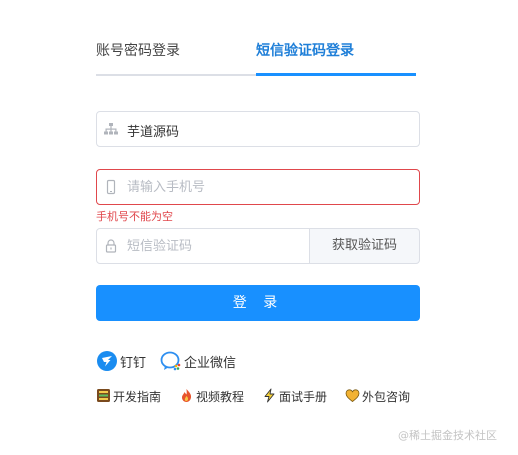 This screenshot has height=455, width=518. I want to click on wecom-label: 企业微信, so click(210, 363).